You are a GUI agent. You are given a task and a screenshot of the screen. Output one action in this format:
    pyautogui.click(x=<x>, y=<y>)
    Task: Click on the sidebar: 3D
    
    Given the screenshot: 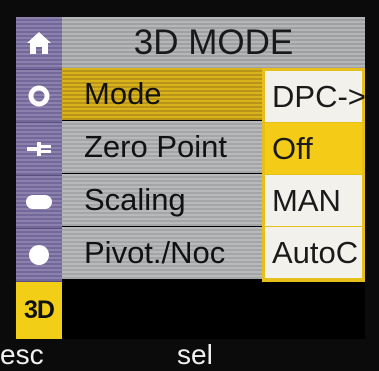 What is the action you would take?
    pyautogui.click(x=39, y=178)
    